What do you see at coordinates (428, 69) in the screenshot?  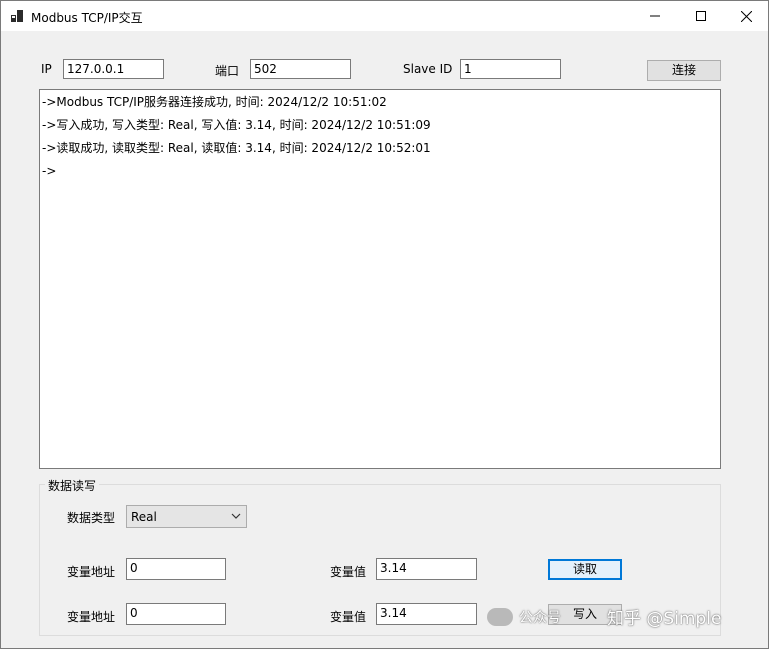 I see `slave-id-label: Slave ID` at bounding box center [428, 69].